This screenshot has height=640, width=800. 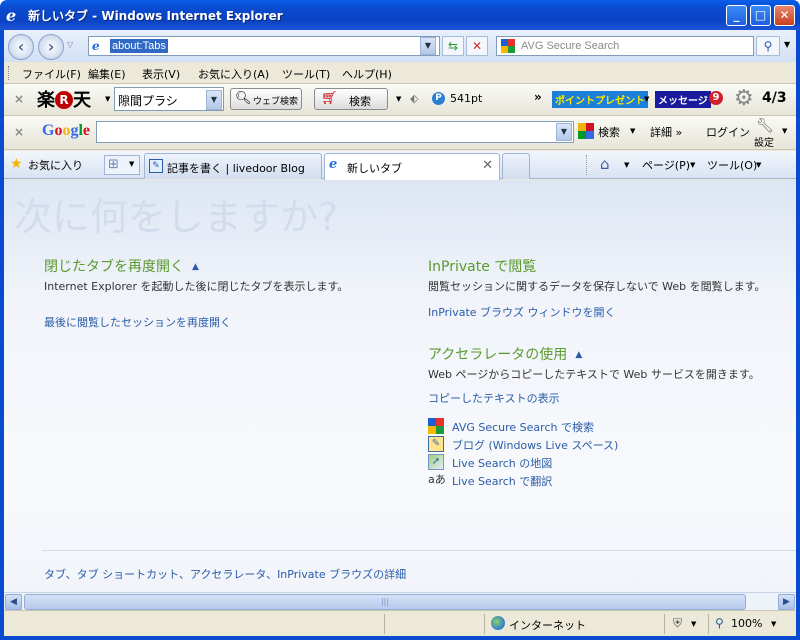 What do you see at coordinates (114, 267) in the screenshot?
I see `reopen-tabs-title-text: 閉じたタブを再度開く` at bounding box center [114, 267].